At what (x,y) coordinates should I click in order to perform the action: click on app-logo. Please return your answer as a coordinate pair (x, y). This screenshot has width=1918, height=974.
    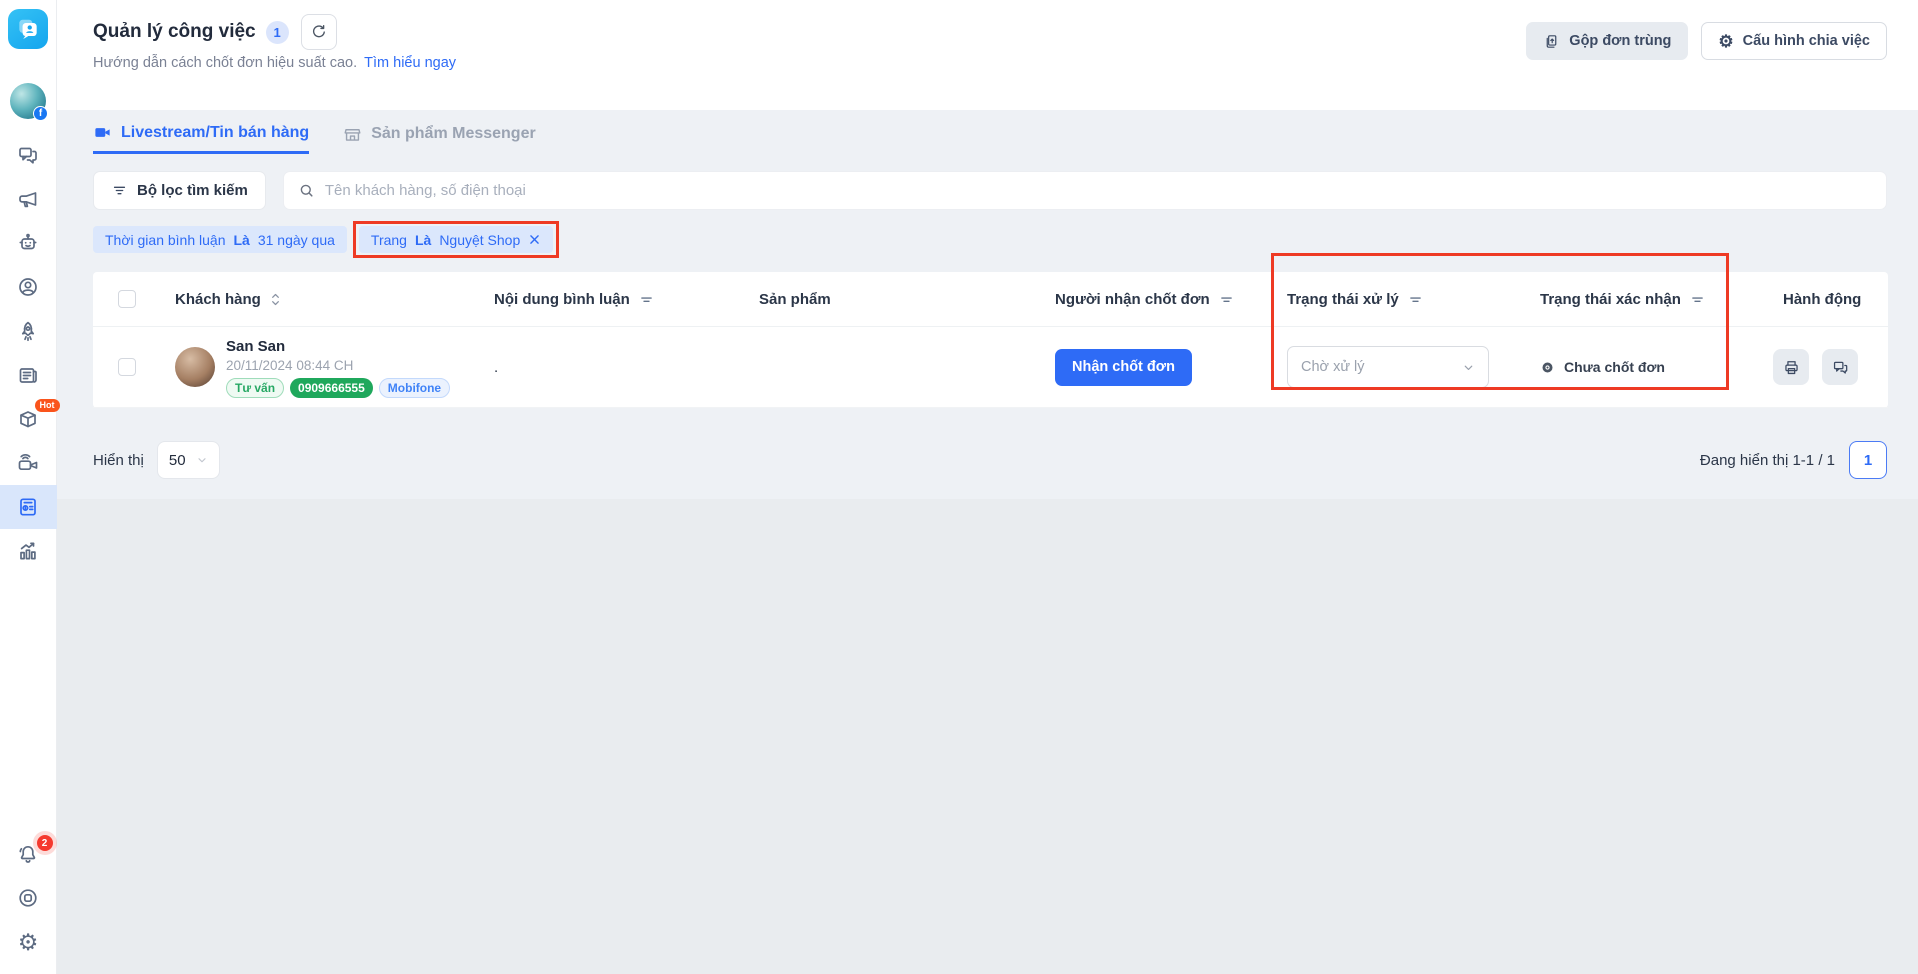
    Looking at the image, I should click on (28, 29).